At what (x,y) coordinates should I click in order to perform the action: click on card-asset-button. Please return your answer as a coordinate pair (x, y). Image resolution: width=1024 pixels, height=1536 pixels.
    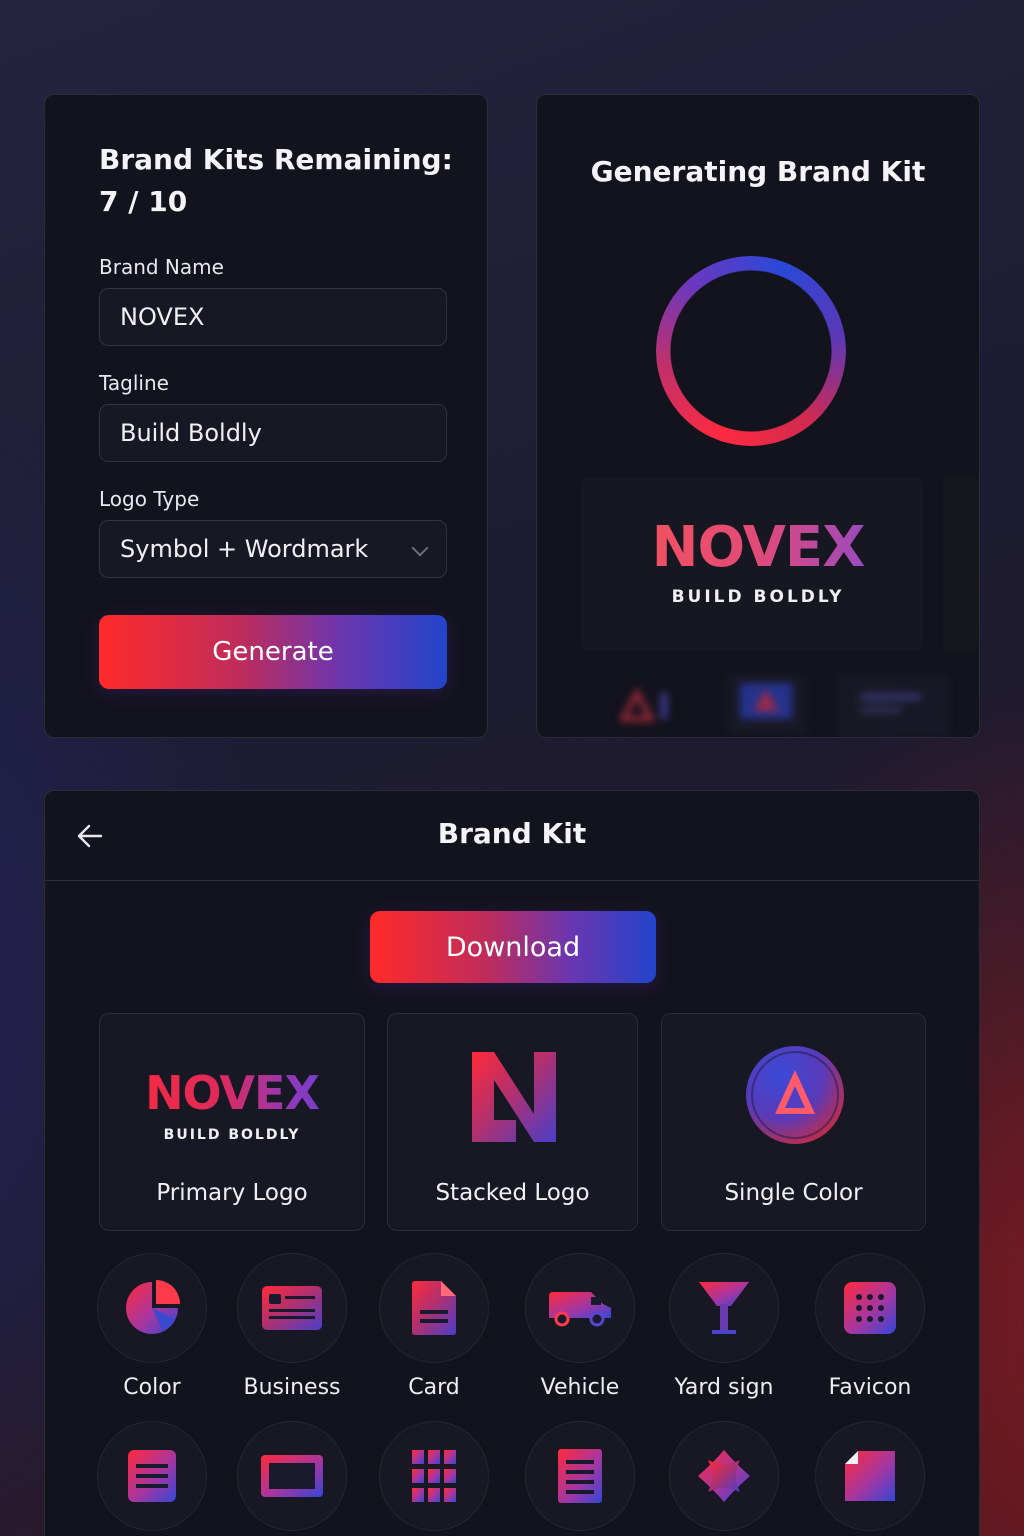
    Looking at the image, I should click on (434, 1308).